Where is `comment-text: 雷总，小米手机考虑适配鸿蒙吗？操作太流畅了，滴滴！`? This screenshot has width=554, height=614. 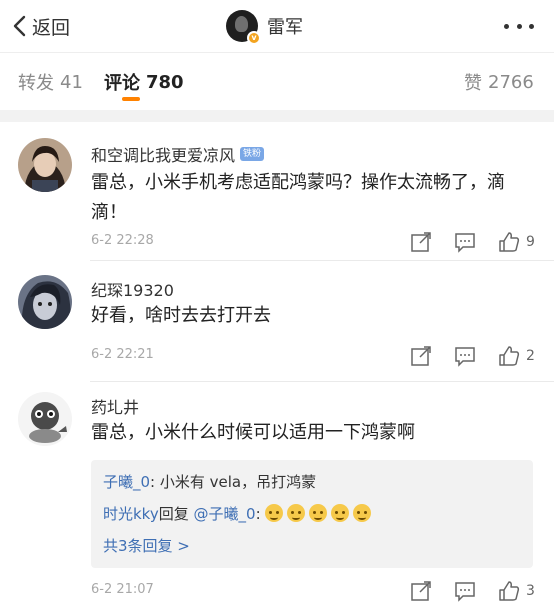
comment-text: 雷总，小米手机考虑适配鸿蒙吗？操作太流畅了，滴滴！ is located at coordinates (298, 197).